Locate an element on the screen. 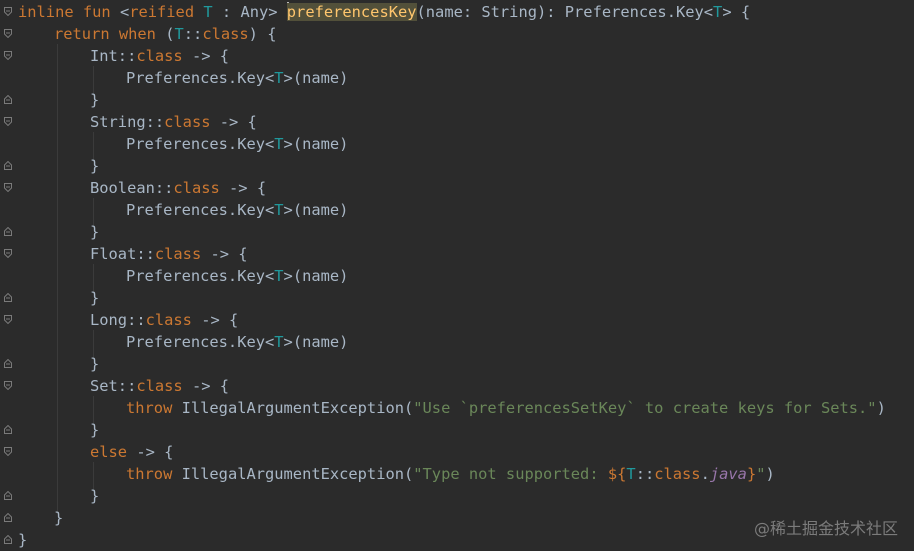  code-line-11: } is located at coordinates (58, 232).